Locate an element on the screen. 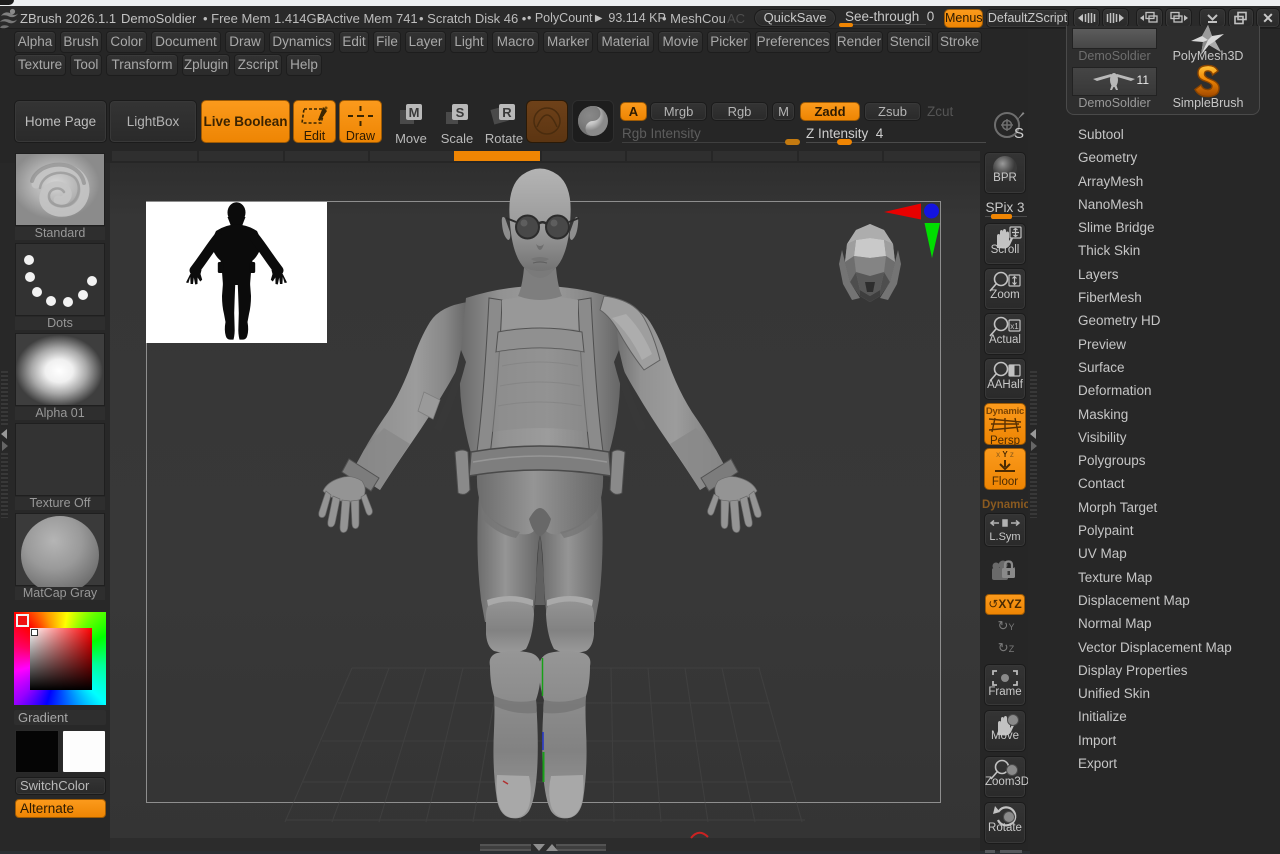 This screenshot has width=1280, height=854. svg-text: R is located at coordinates (507, 112).